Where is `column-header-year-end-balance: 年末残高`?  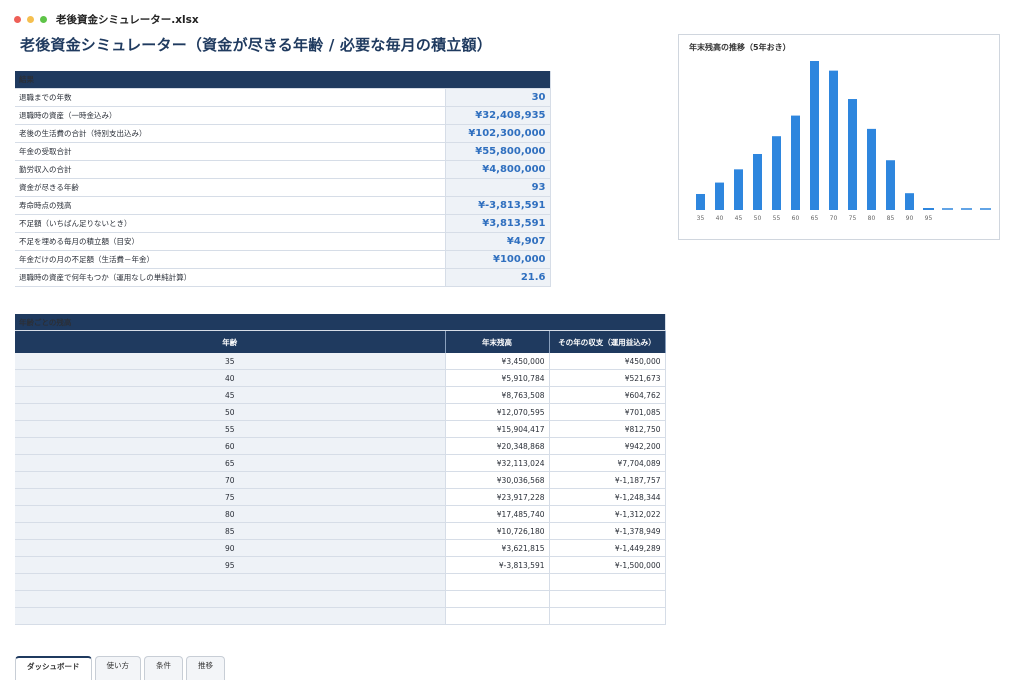
column-header-year-end-balance: 年末残高 is located at coordinates (497, 341).